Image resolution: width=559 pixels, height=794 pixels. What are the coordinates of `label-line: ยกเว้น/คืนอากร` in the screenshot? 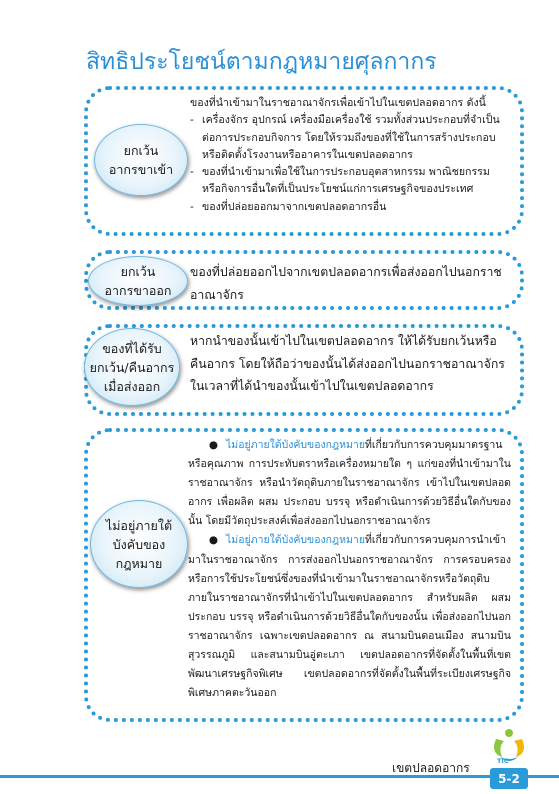 It's located at (132, 367).